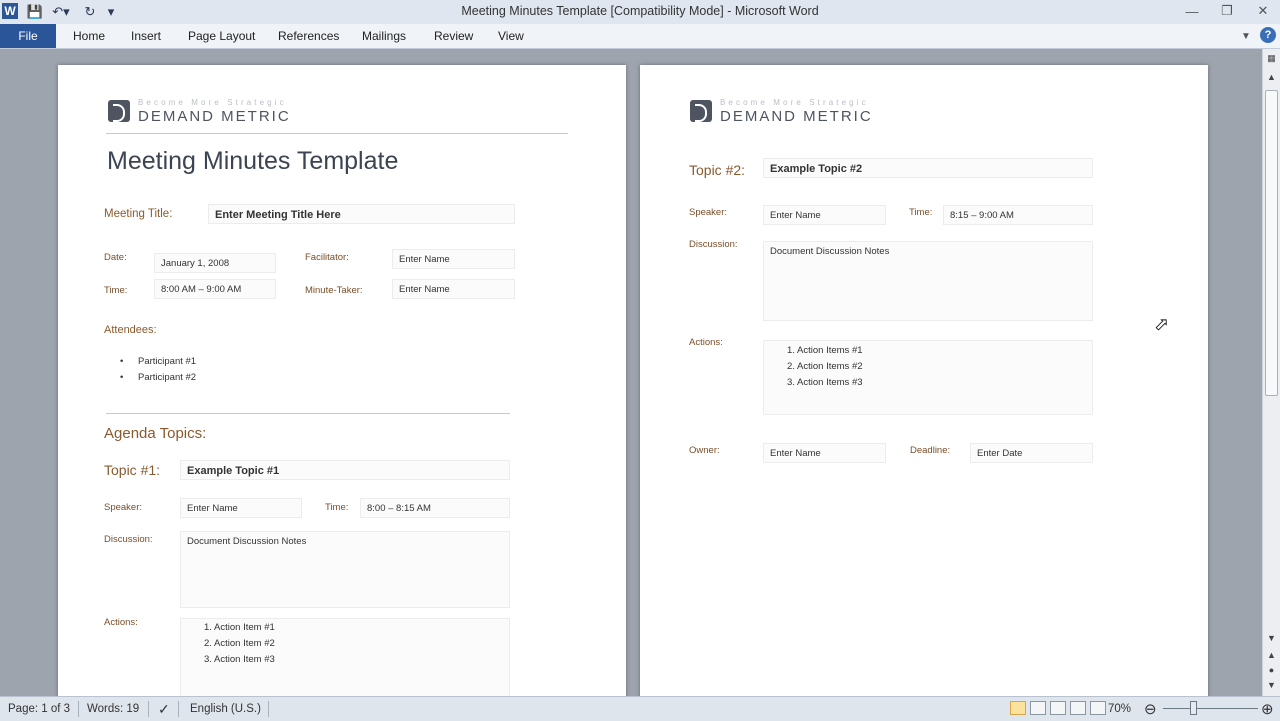 Image resolution: width=1280 pixels, height=721 pixels. What do you see at coordinates (1038, 708) in the screenshot?
I see `full-screen-reading-view-icon` at bounding box center [1038, 708].